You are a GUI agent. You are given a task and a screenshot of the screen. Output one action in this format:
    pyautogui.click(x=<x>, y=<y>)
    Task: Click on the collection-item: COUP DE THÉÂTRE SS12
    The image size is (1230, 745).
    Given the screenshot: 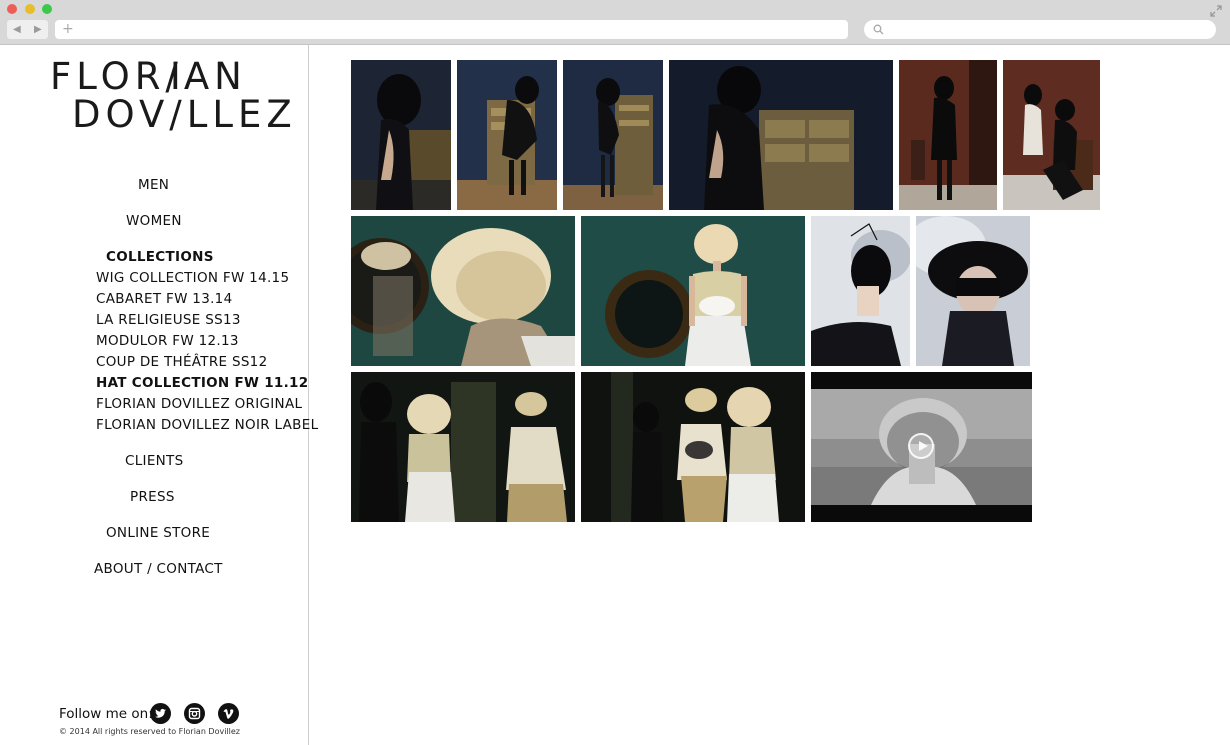 What is the action you would take?
    pyautogui.click(x=181, y=362)
    